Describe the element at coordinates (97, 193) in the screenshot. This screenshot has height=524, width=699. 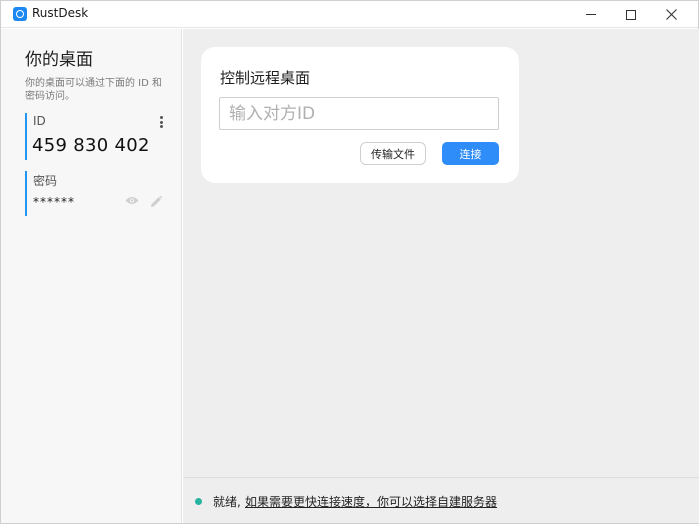
I see `password-section: 密码 ******` at that location.